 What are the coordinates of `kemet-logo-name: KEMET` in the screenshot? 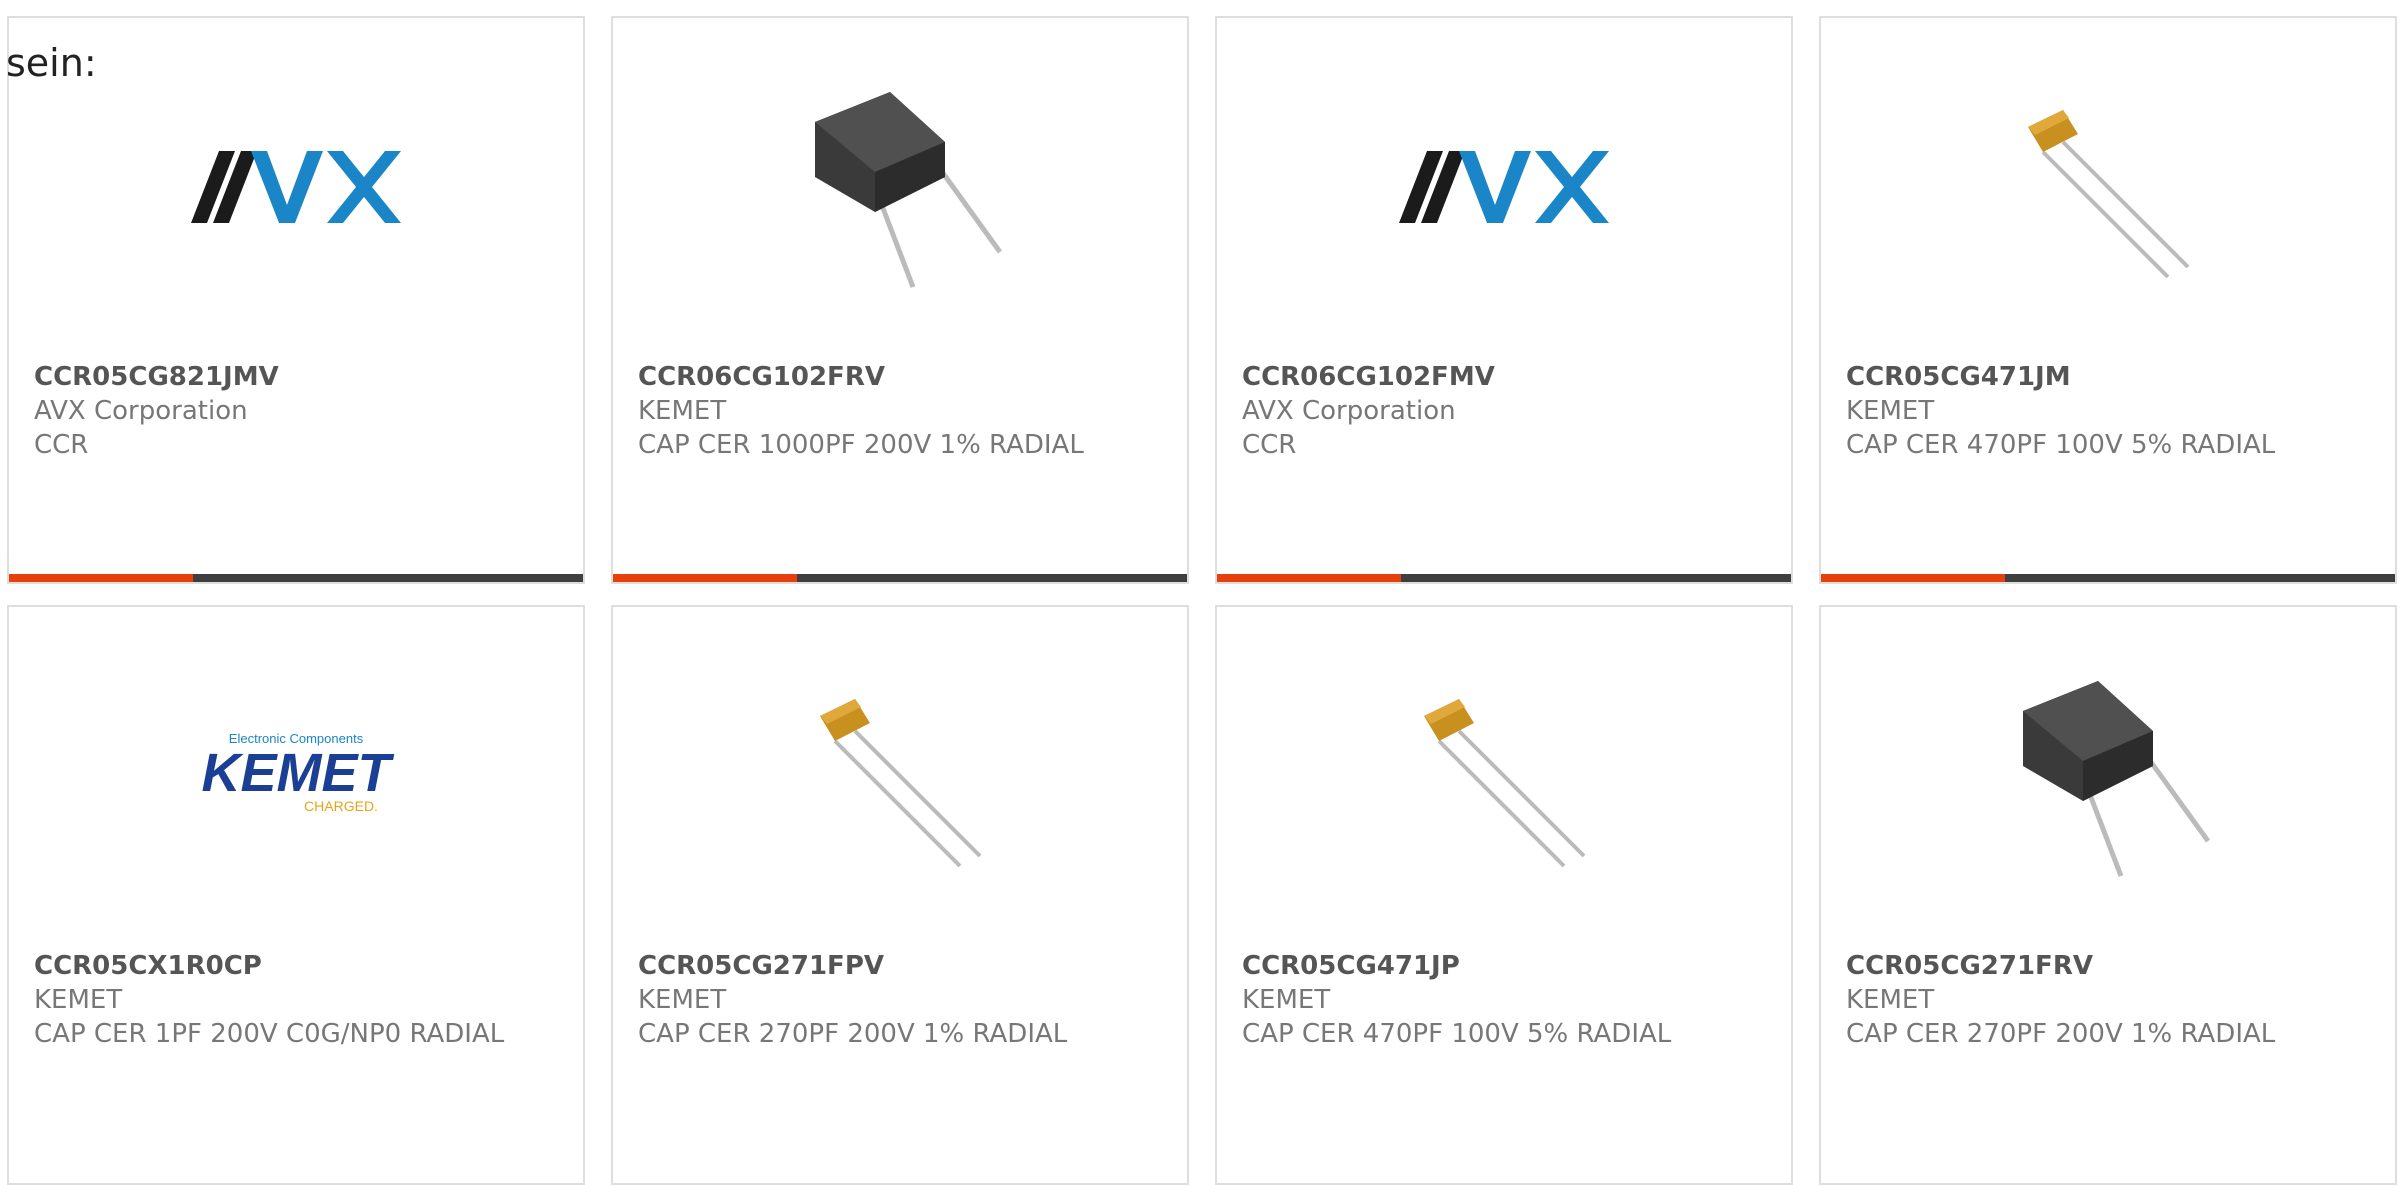 It's located at (298, 773).